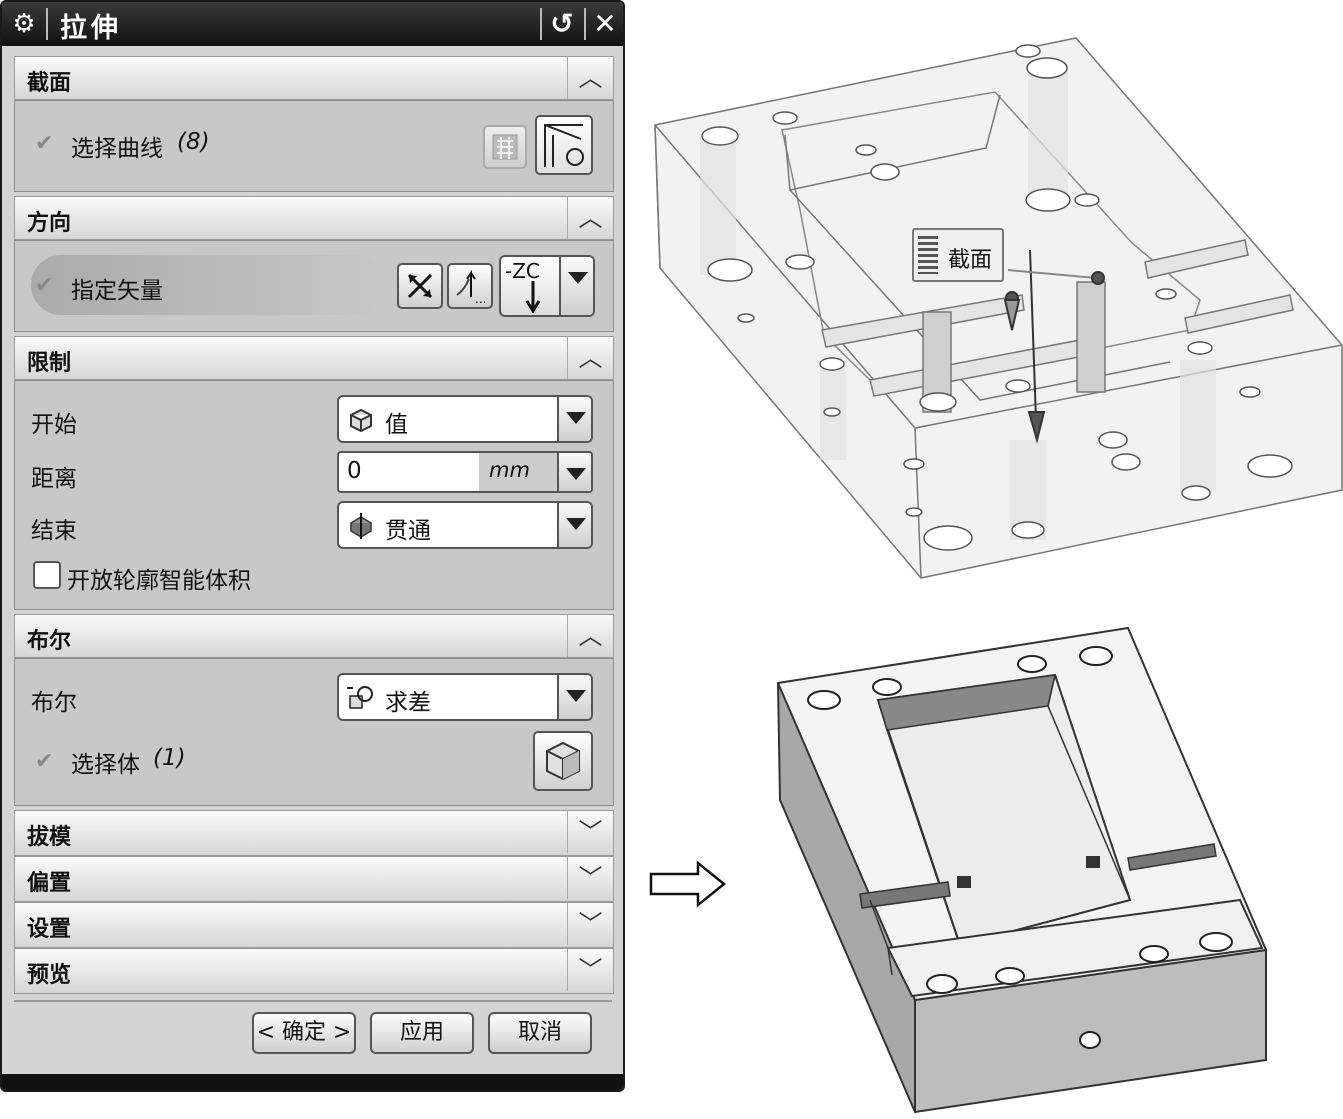 This screenshot has height=1119, width=1343. Describe the element at coordinates (547, 286) in the screenshot. I see `vector-type-dropdown: -ZC` at that location.